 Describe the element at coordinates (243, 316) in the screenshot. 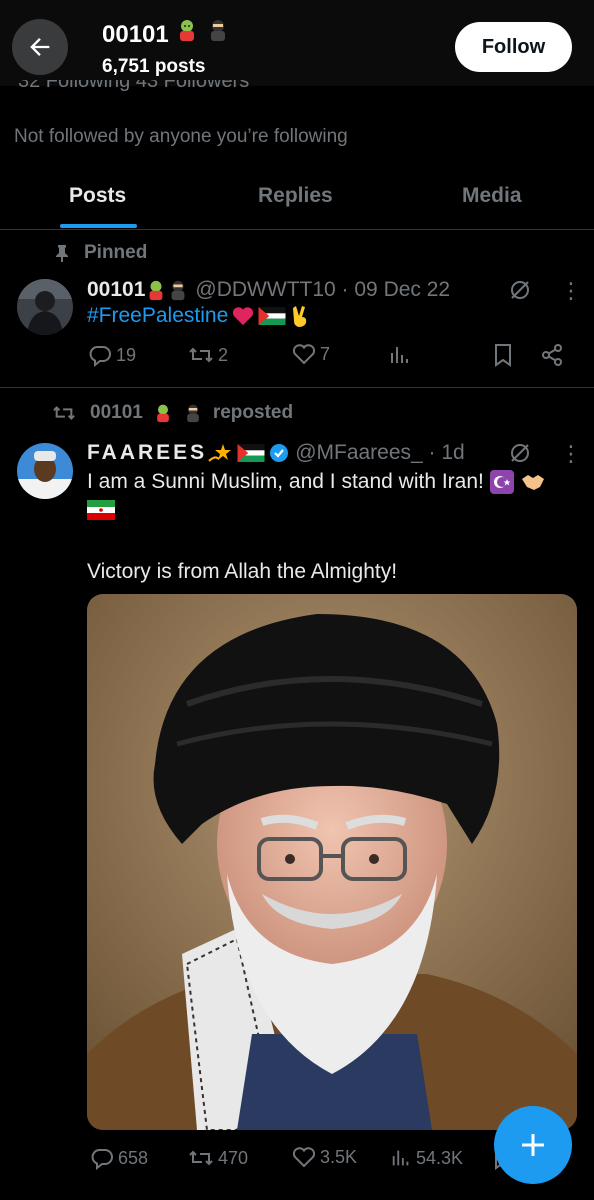

I see `heart-emoji` at that location.